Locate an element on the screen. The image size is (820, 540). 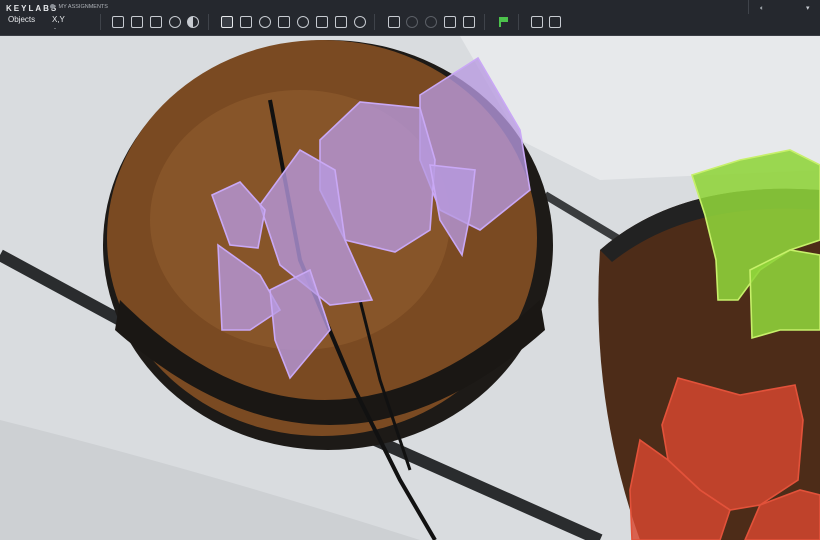
speaker-icon: 🔈︎ is located at coordinates (762, 9).